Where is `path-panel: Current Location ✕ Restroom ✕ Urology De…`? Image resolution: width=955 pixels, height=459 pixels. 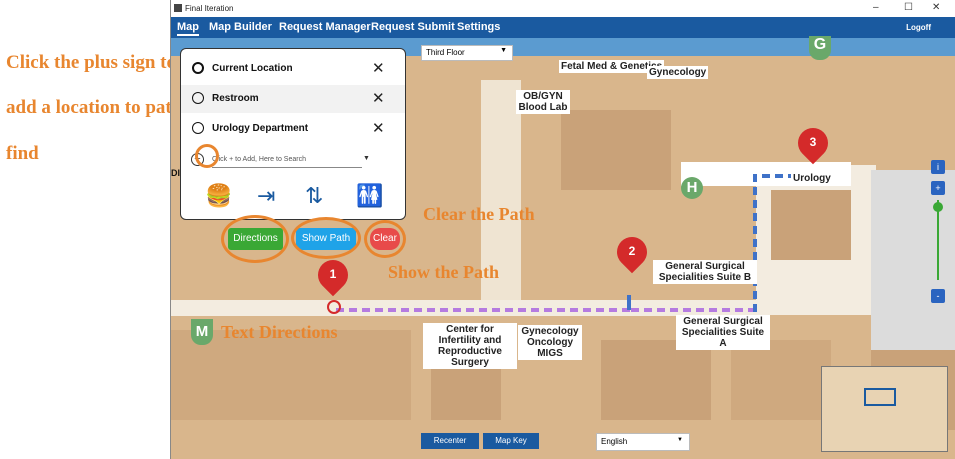
path-panel: Current Location ✕ Restroom ✕ Urology De… is located at coordinates (293, 134).